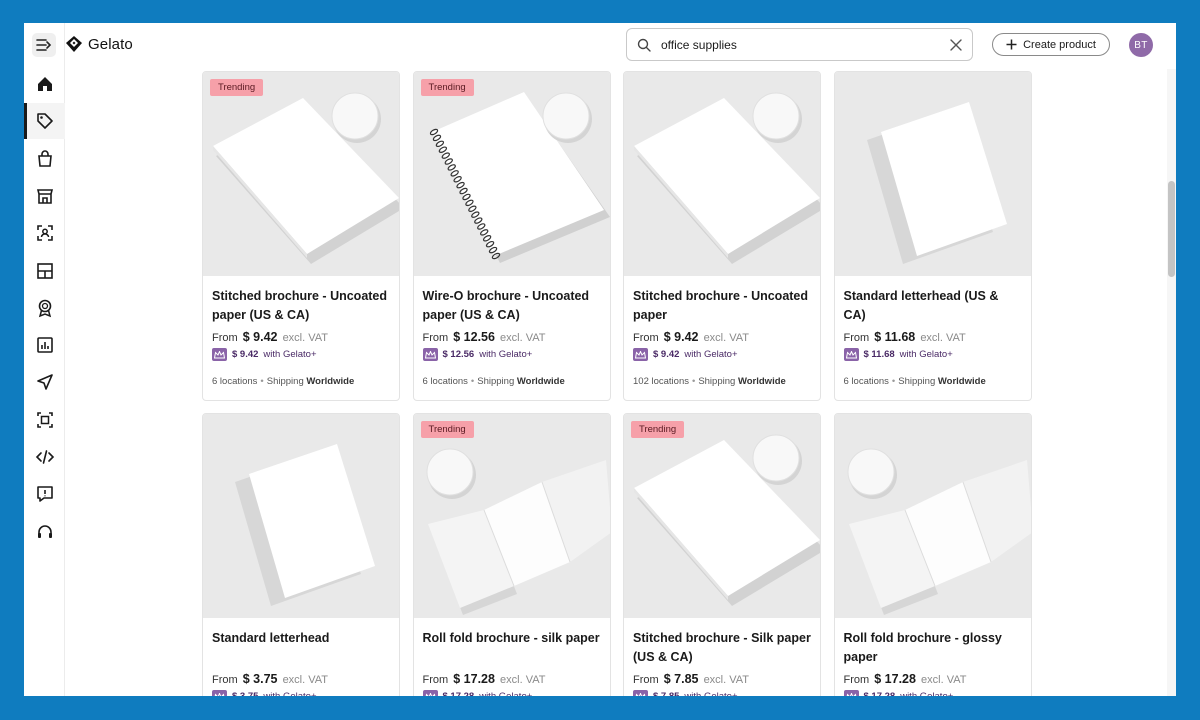  I want to click on sidebar-toggle-button, so click(44, 45).